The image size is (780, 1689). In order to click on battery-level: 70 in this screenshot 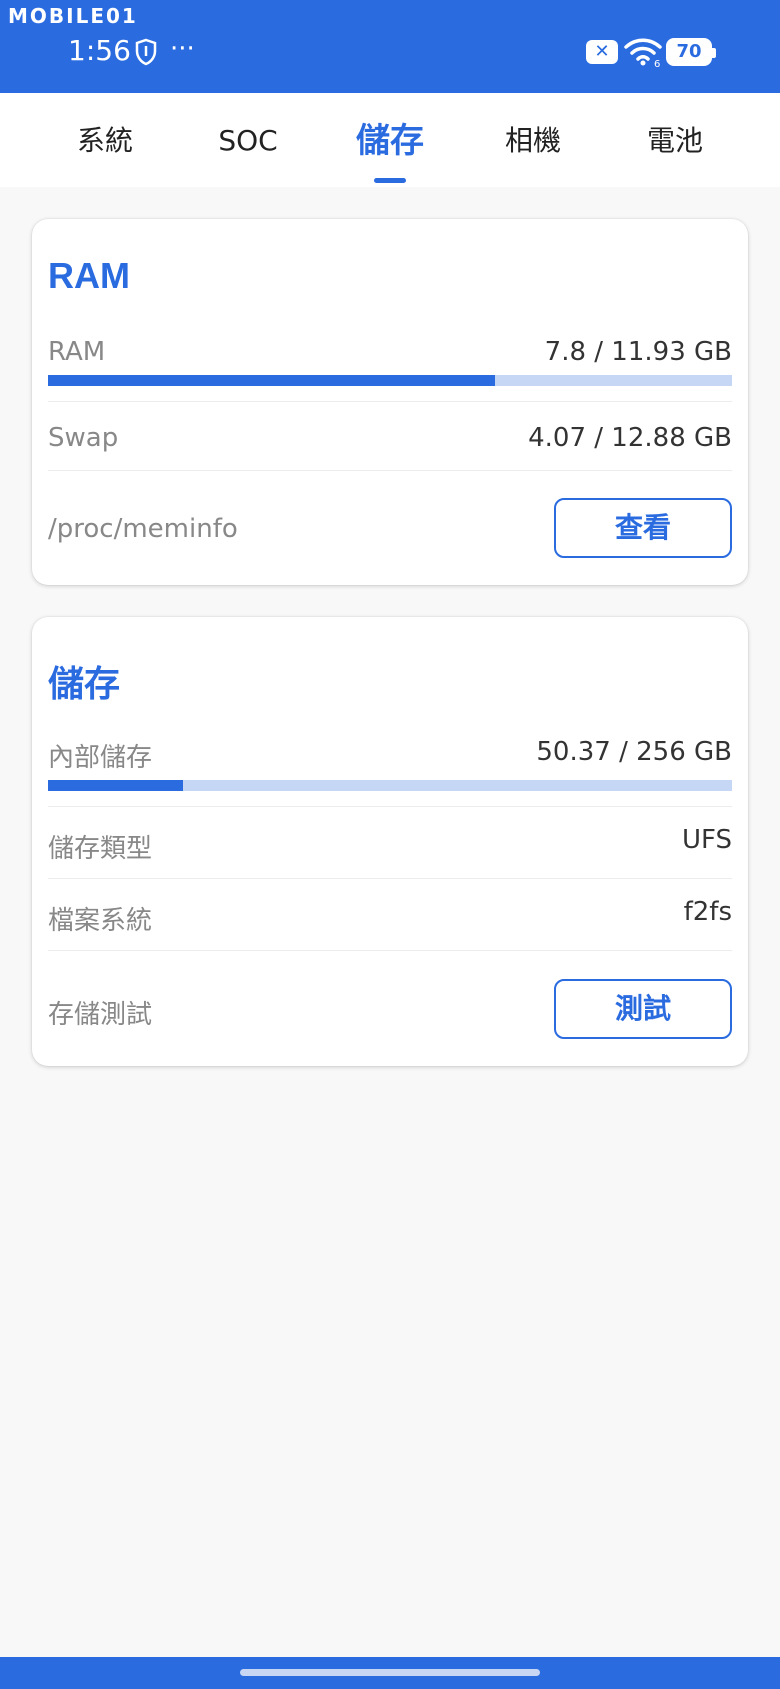, I will do `click(689, 51)`.